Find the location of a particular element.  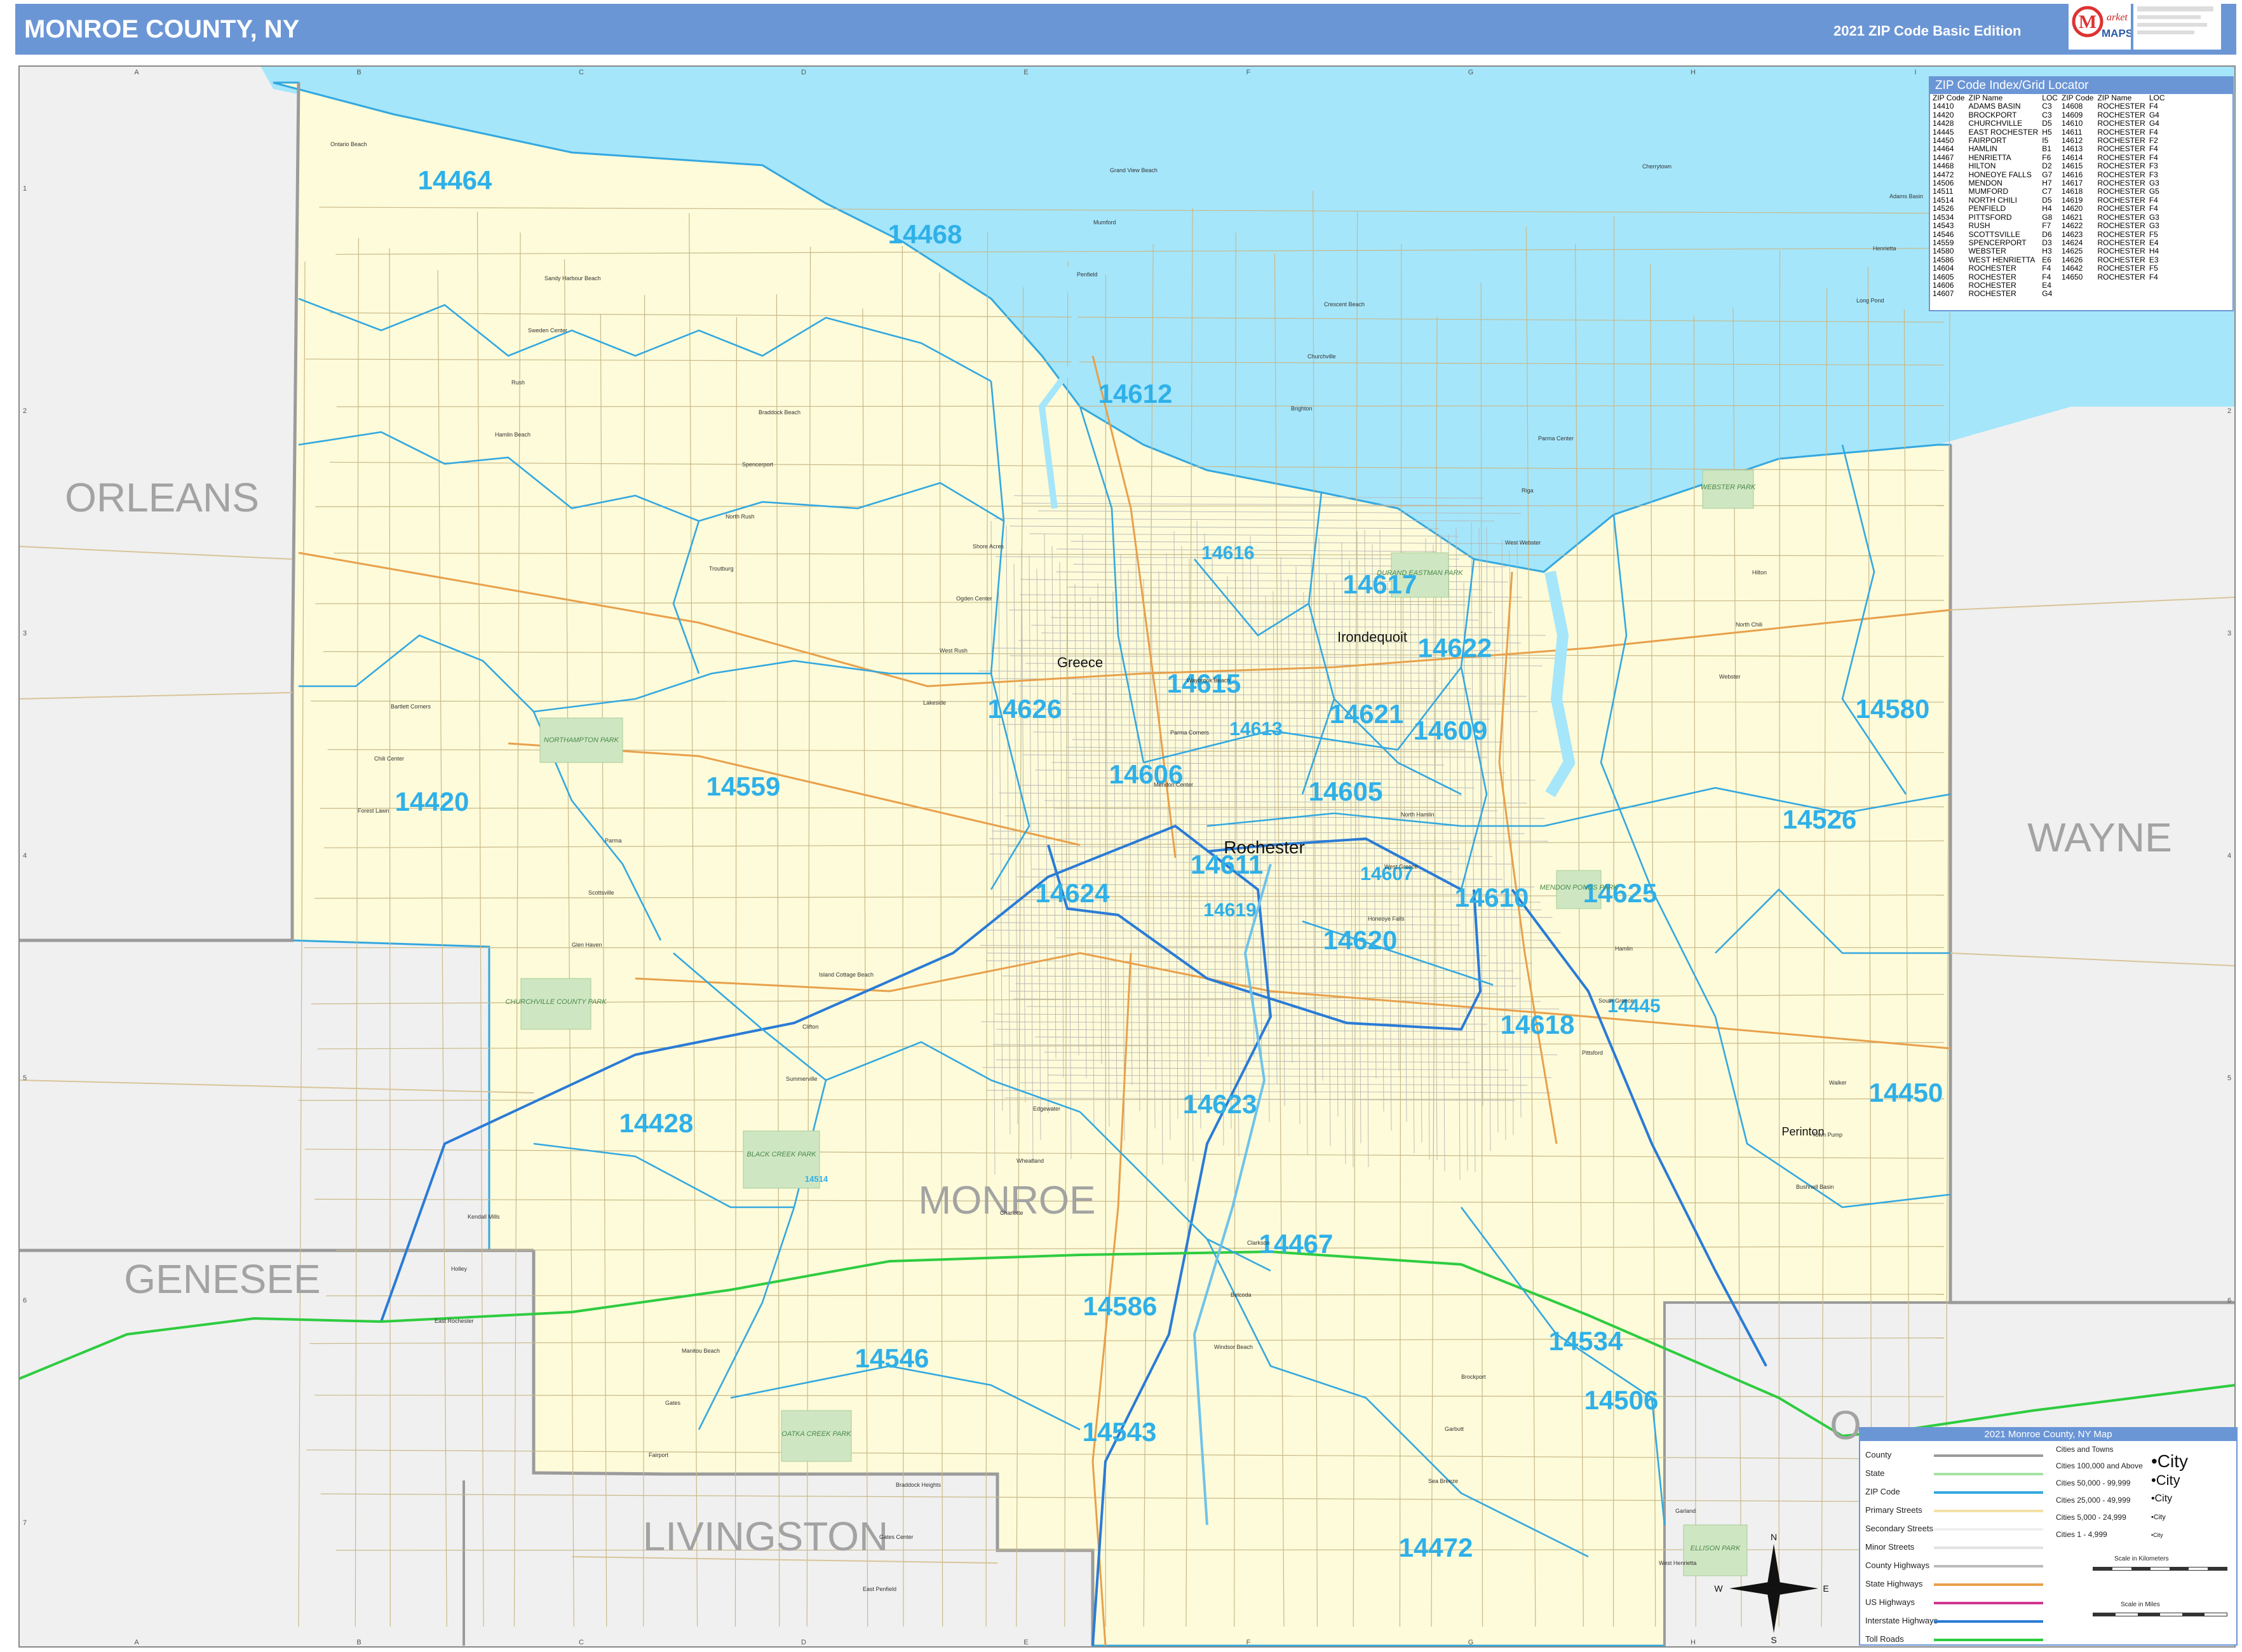

zip-index-cell: 14420 is located at coordinates (1943, 115).